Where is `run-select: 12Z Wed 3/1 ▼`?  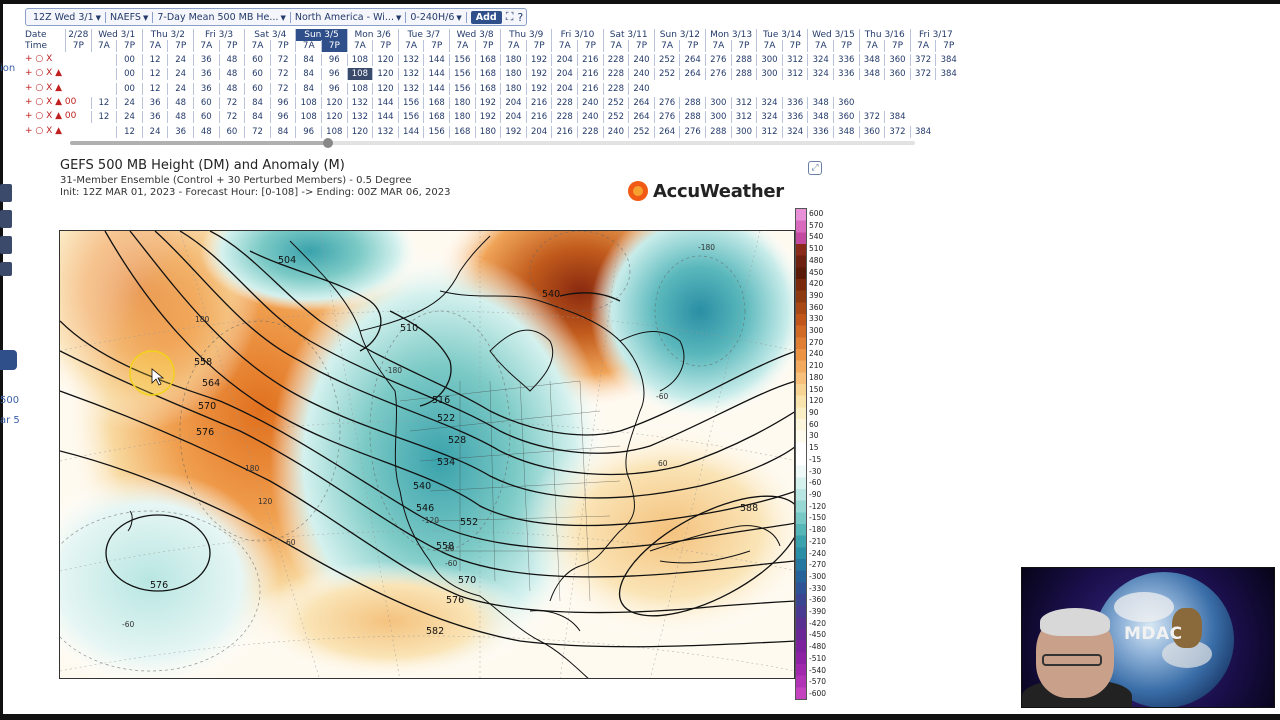 run-select: 12Z Wed 3/1 ▼ is located at coordinates (68, 17).